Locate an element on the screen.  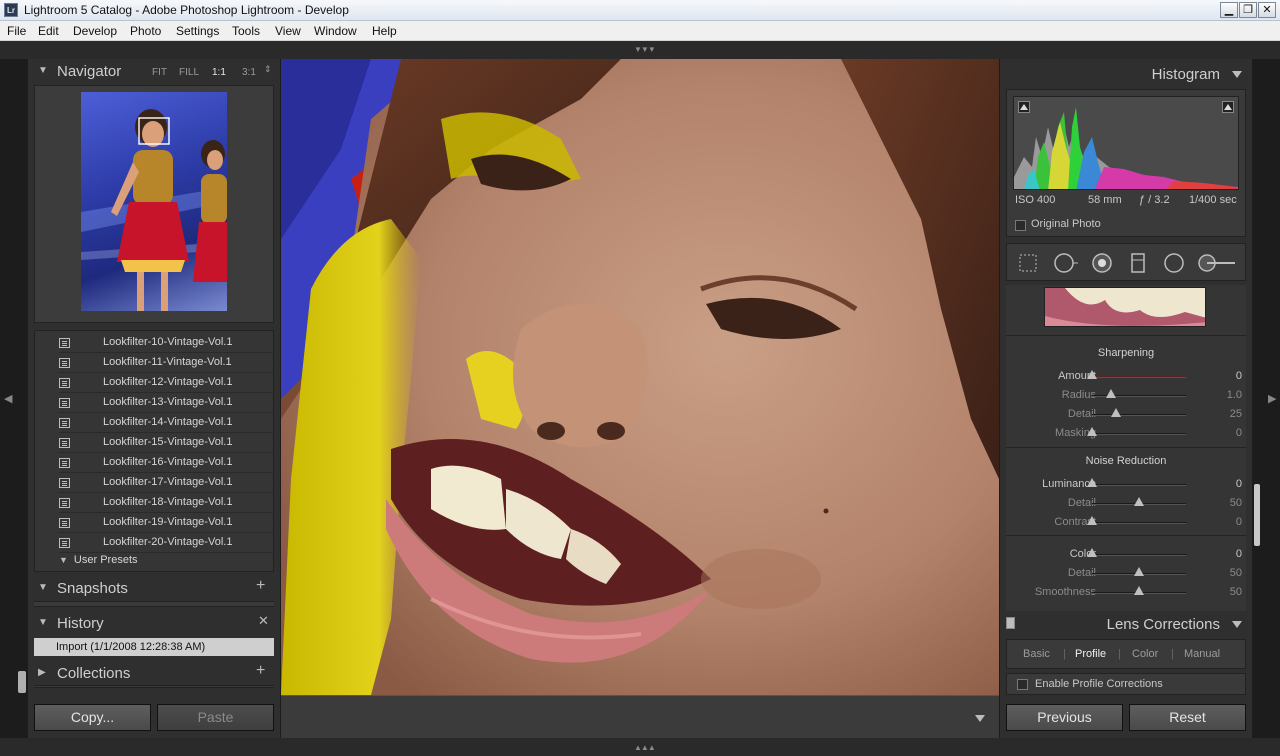
preset-item: Lookfilter-10-Vintage-Vol.1 is located at coordinates (166, 343).